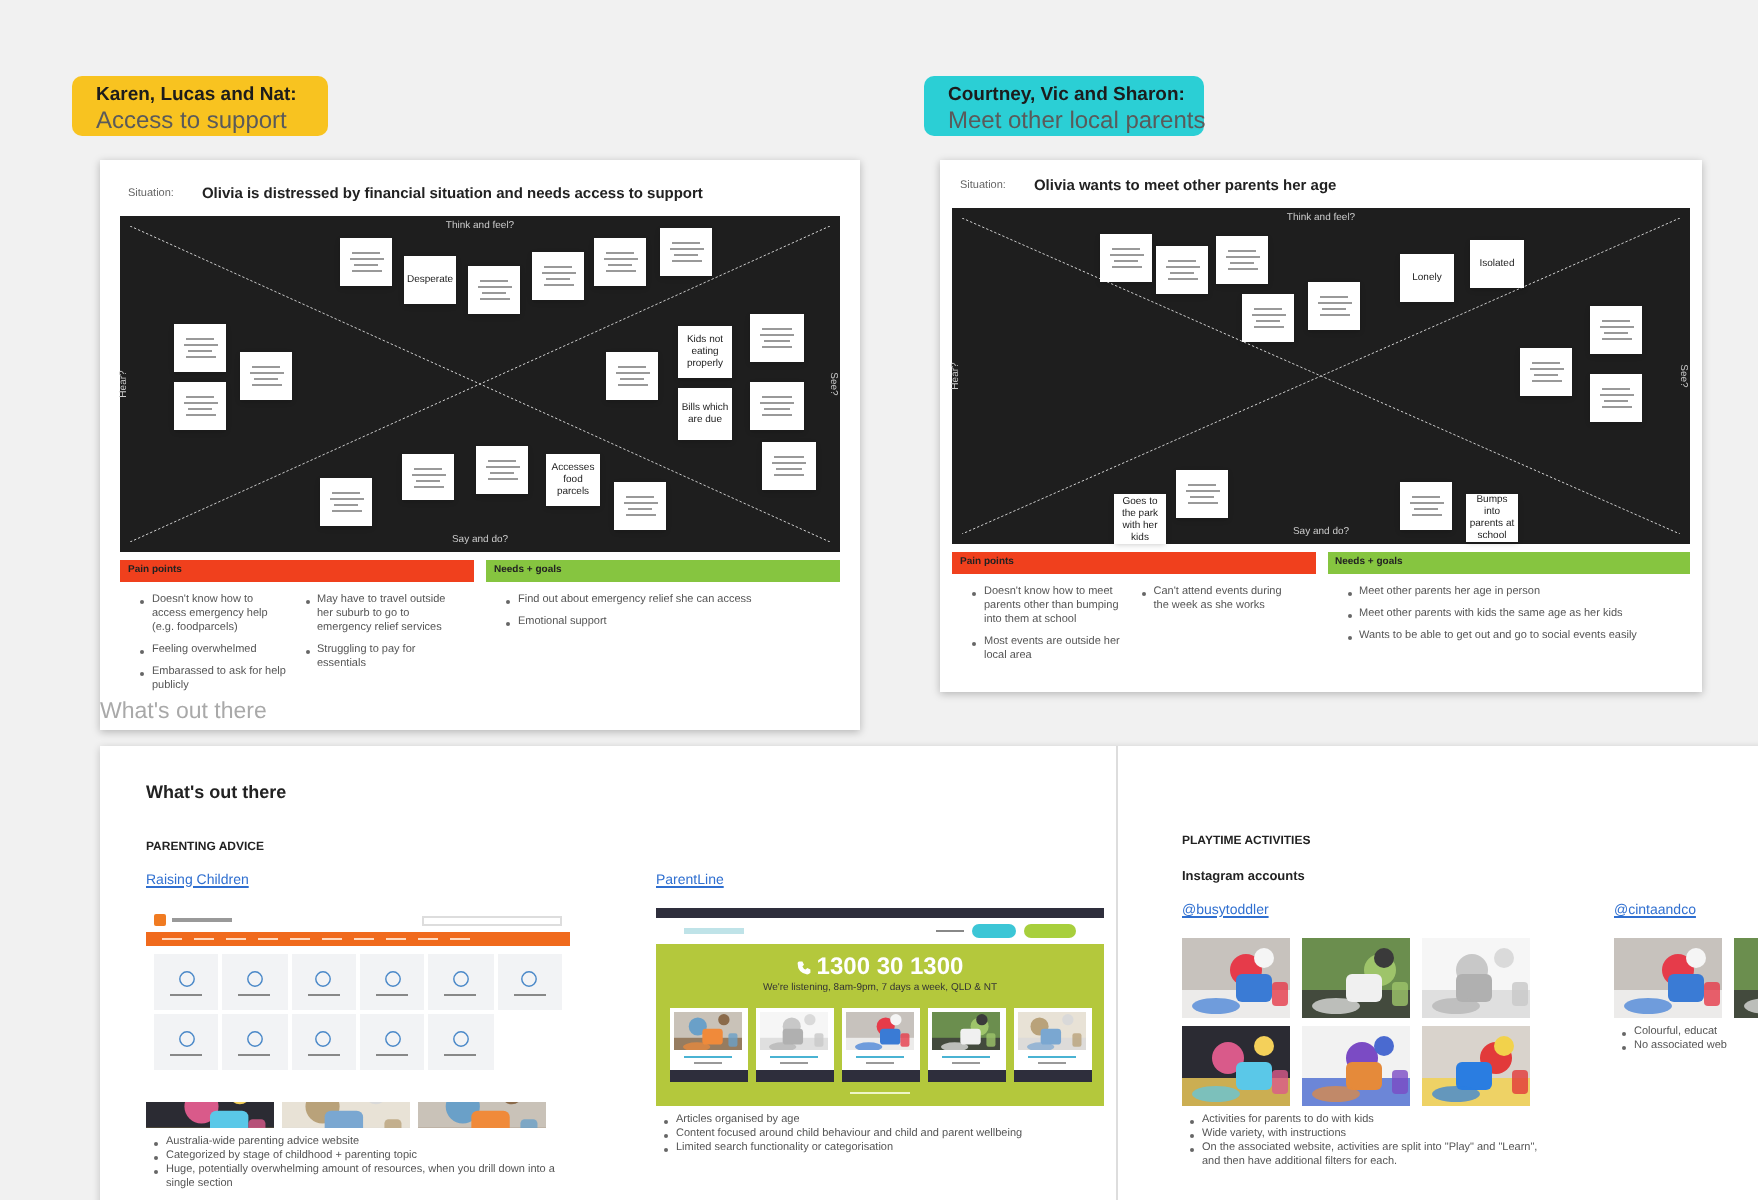  What do you see at coordinates (217, 793) in the screenshot?
I see `section-title: What's out there` at bounding box center [217, 793].